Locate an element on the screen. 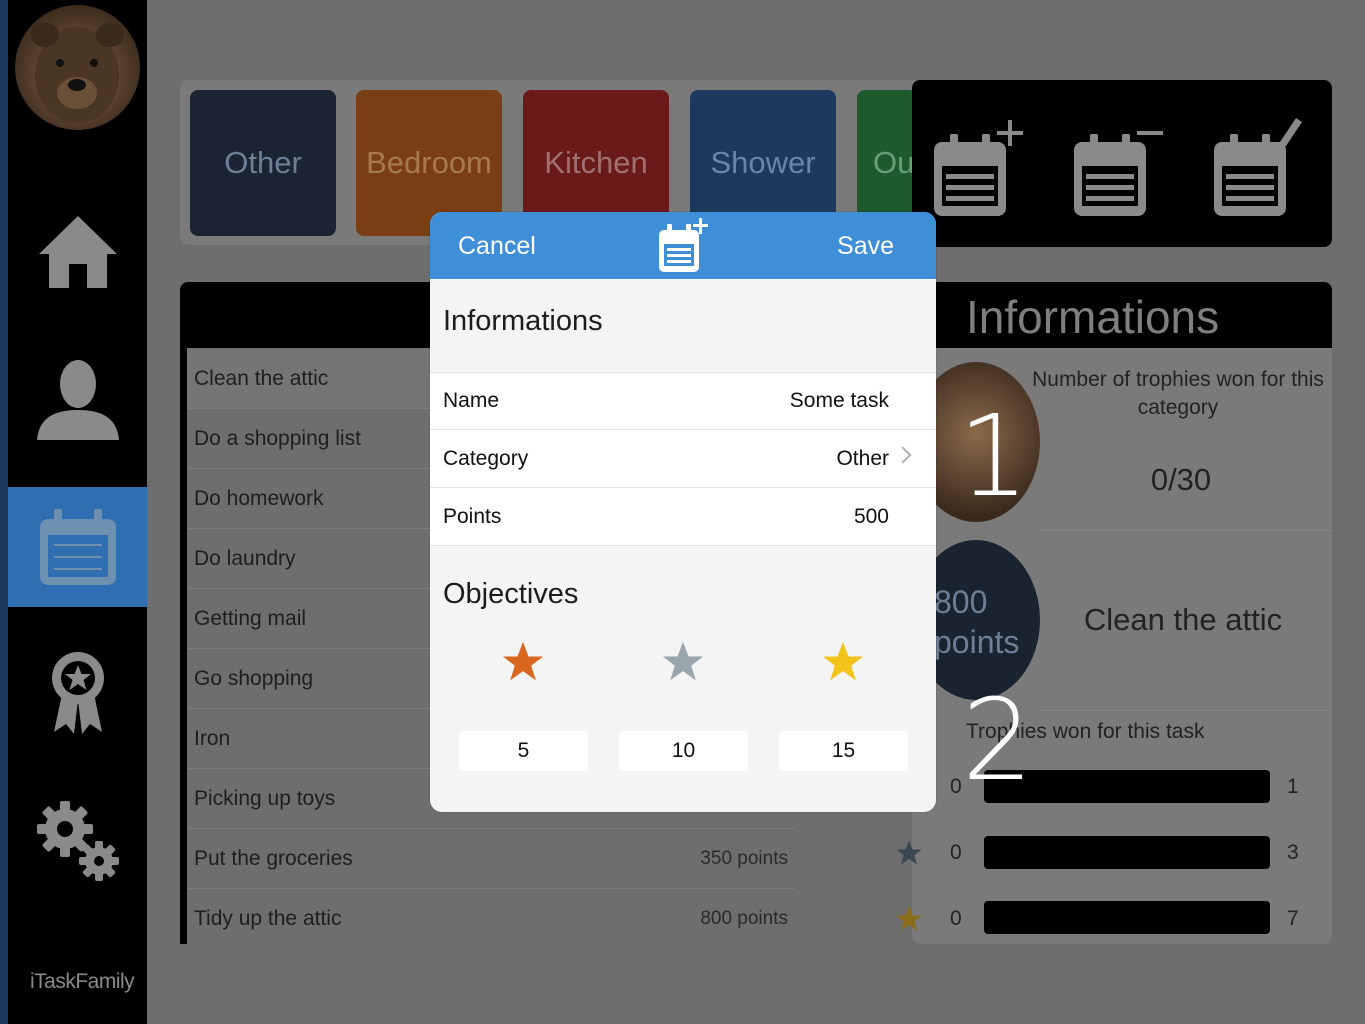  points-label: Points is located at coordinates (472, 516).